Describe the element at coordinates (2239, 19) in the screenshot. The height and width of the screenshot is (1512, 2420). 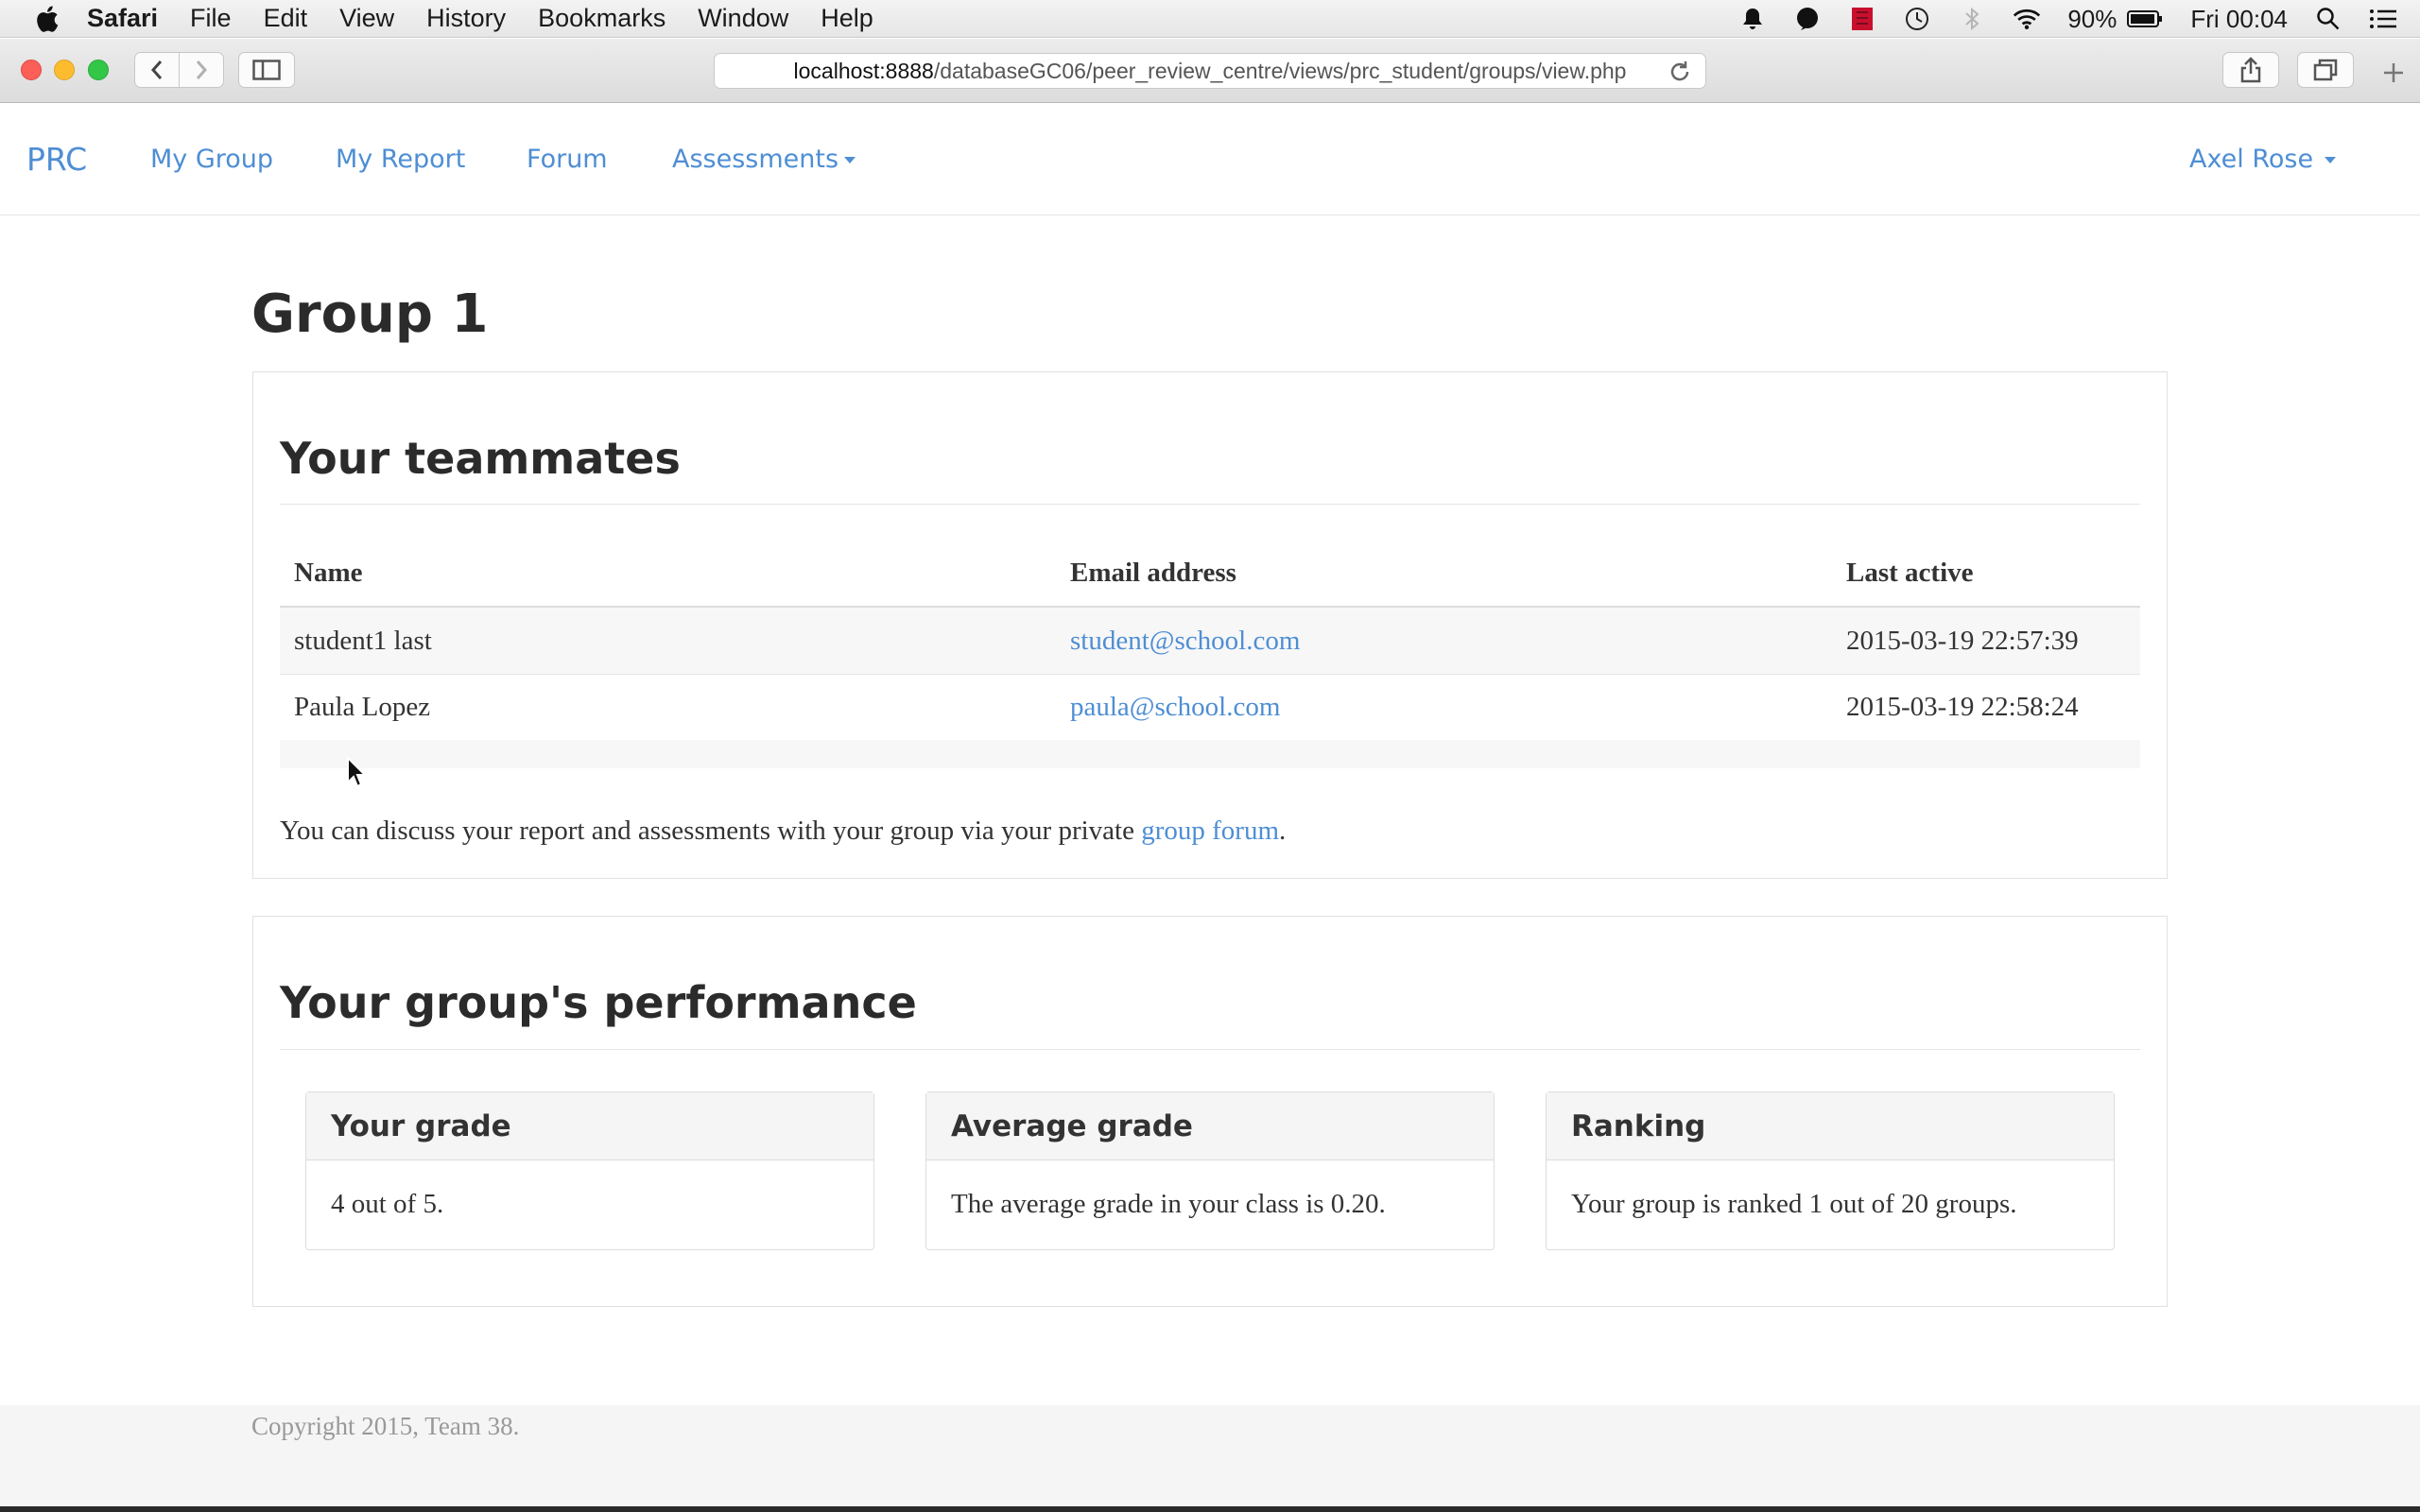
I see `clock: Fri 00:04` at that location.